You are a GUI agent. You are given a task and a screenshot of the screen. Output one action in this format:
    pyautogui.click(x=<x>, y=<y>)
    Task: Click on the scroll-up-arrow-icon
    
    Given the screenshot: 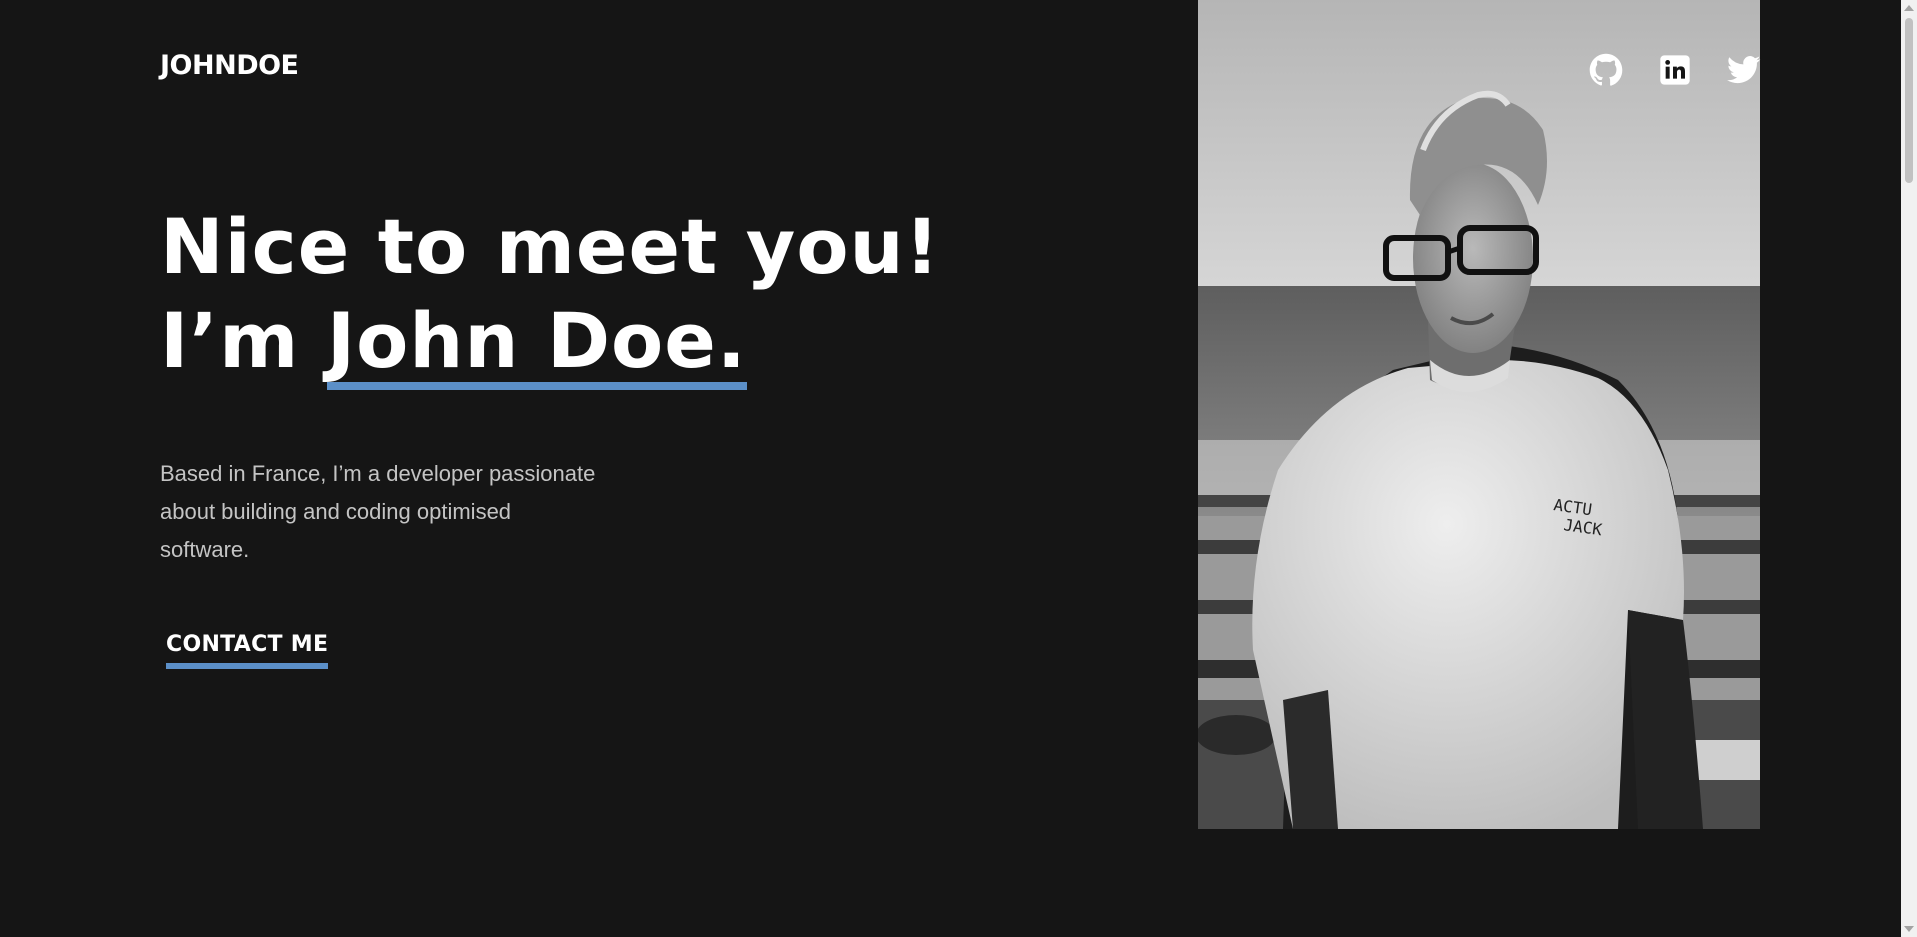 What is the action you would take?
    pyautogui.click(x=1909, y=8)
    